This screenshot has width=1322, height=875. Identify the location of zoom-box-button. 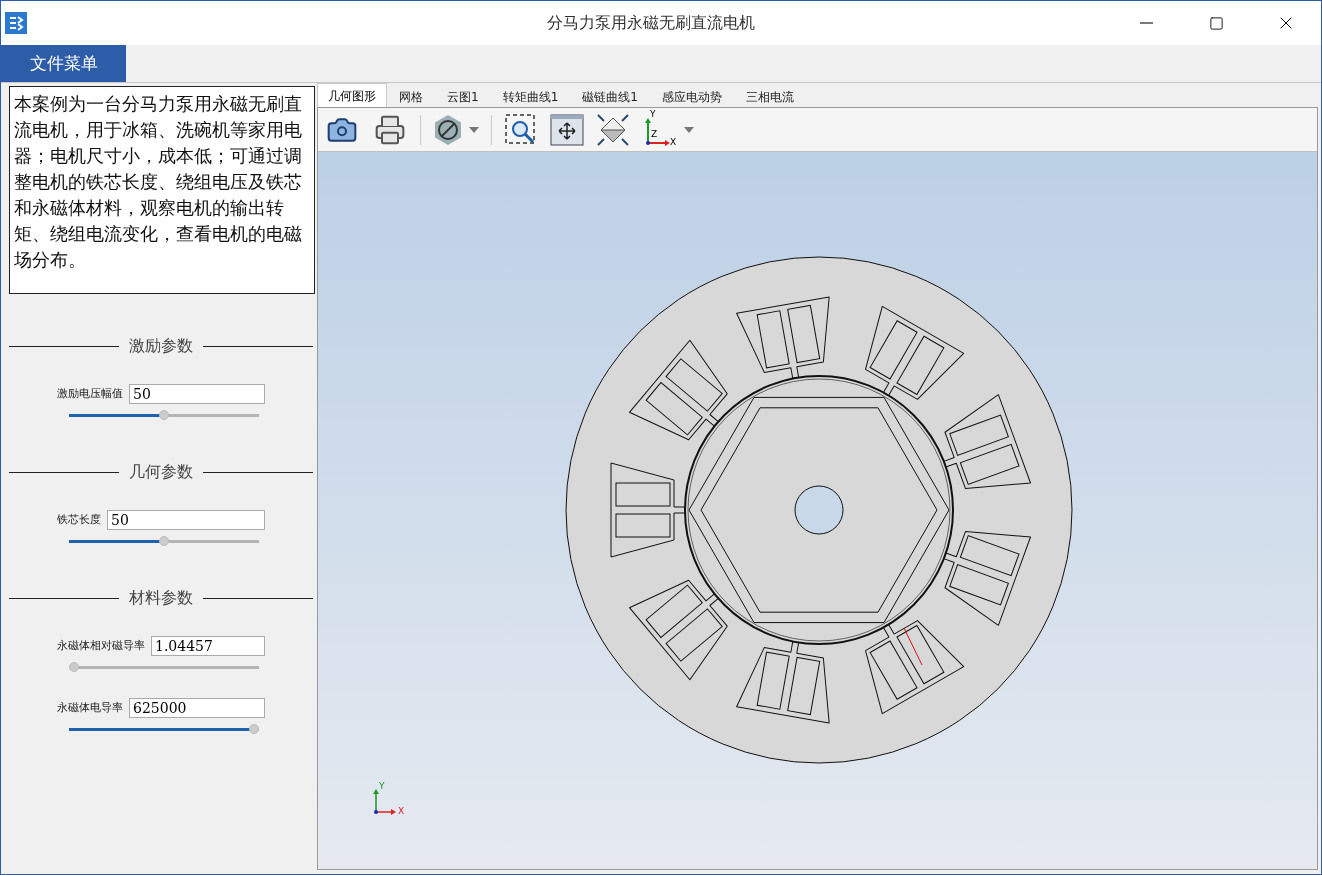
(521, 129).